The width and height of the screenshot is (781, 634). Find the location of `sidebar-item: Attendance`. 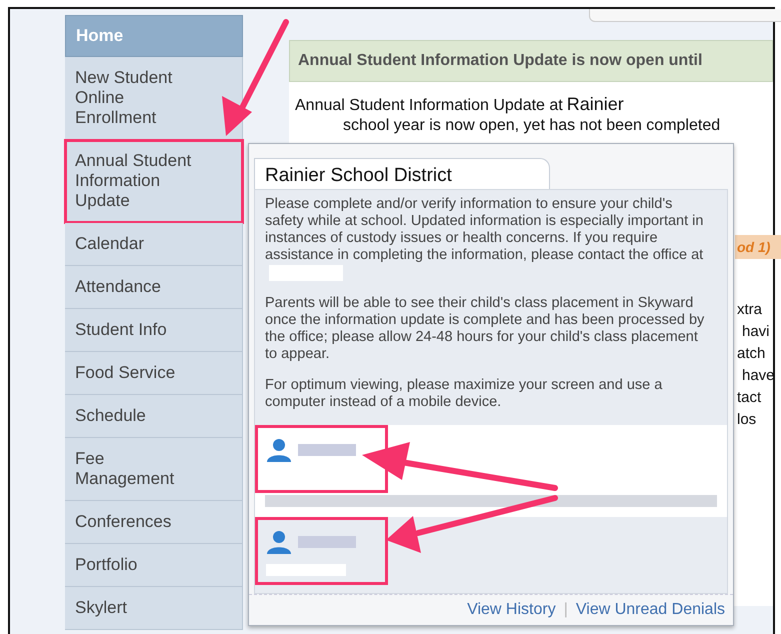

sidebar-item: Attendance is located at coordinates (154, 287).